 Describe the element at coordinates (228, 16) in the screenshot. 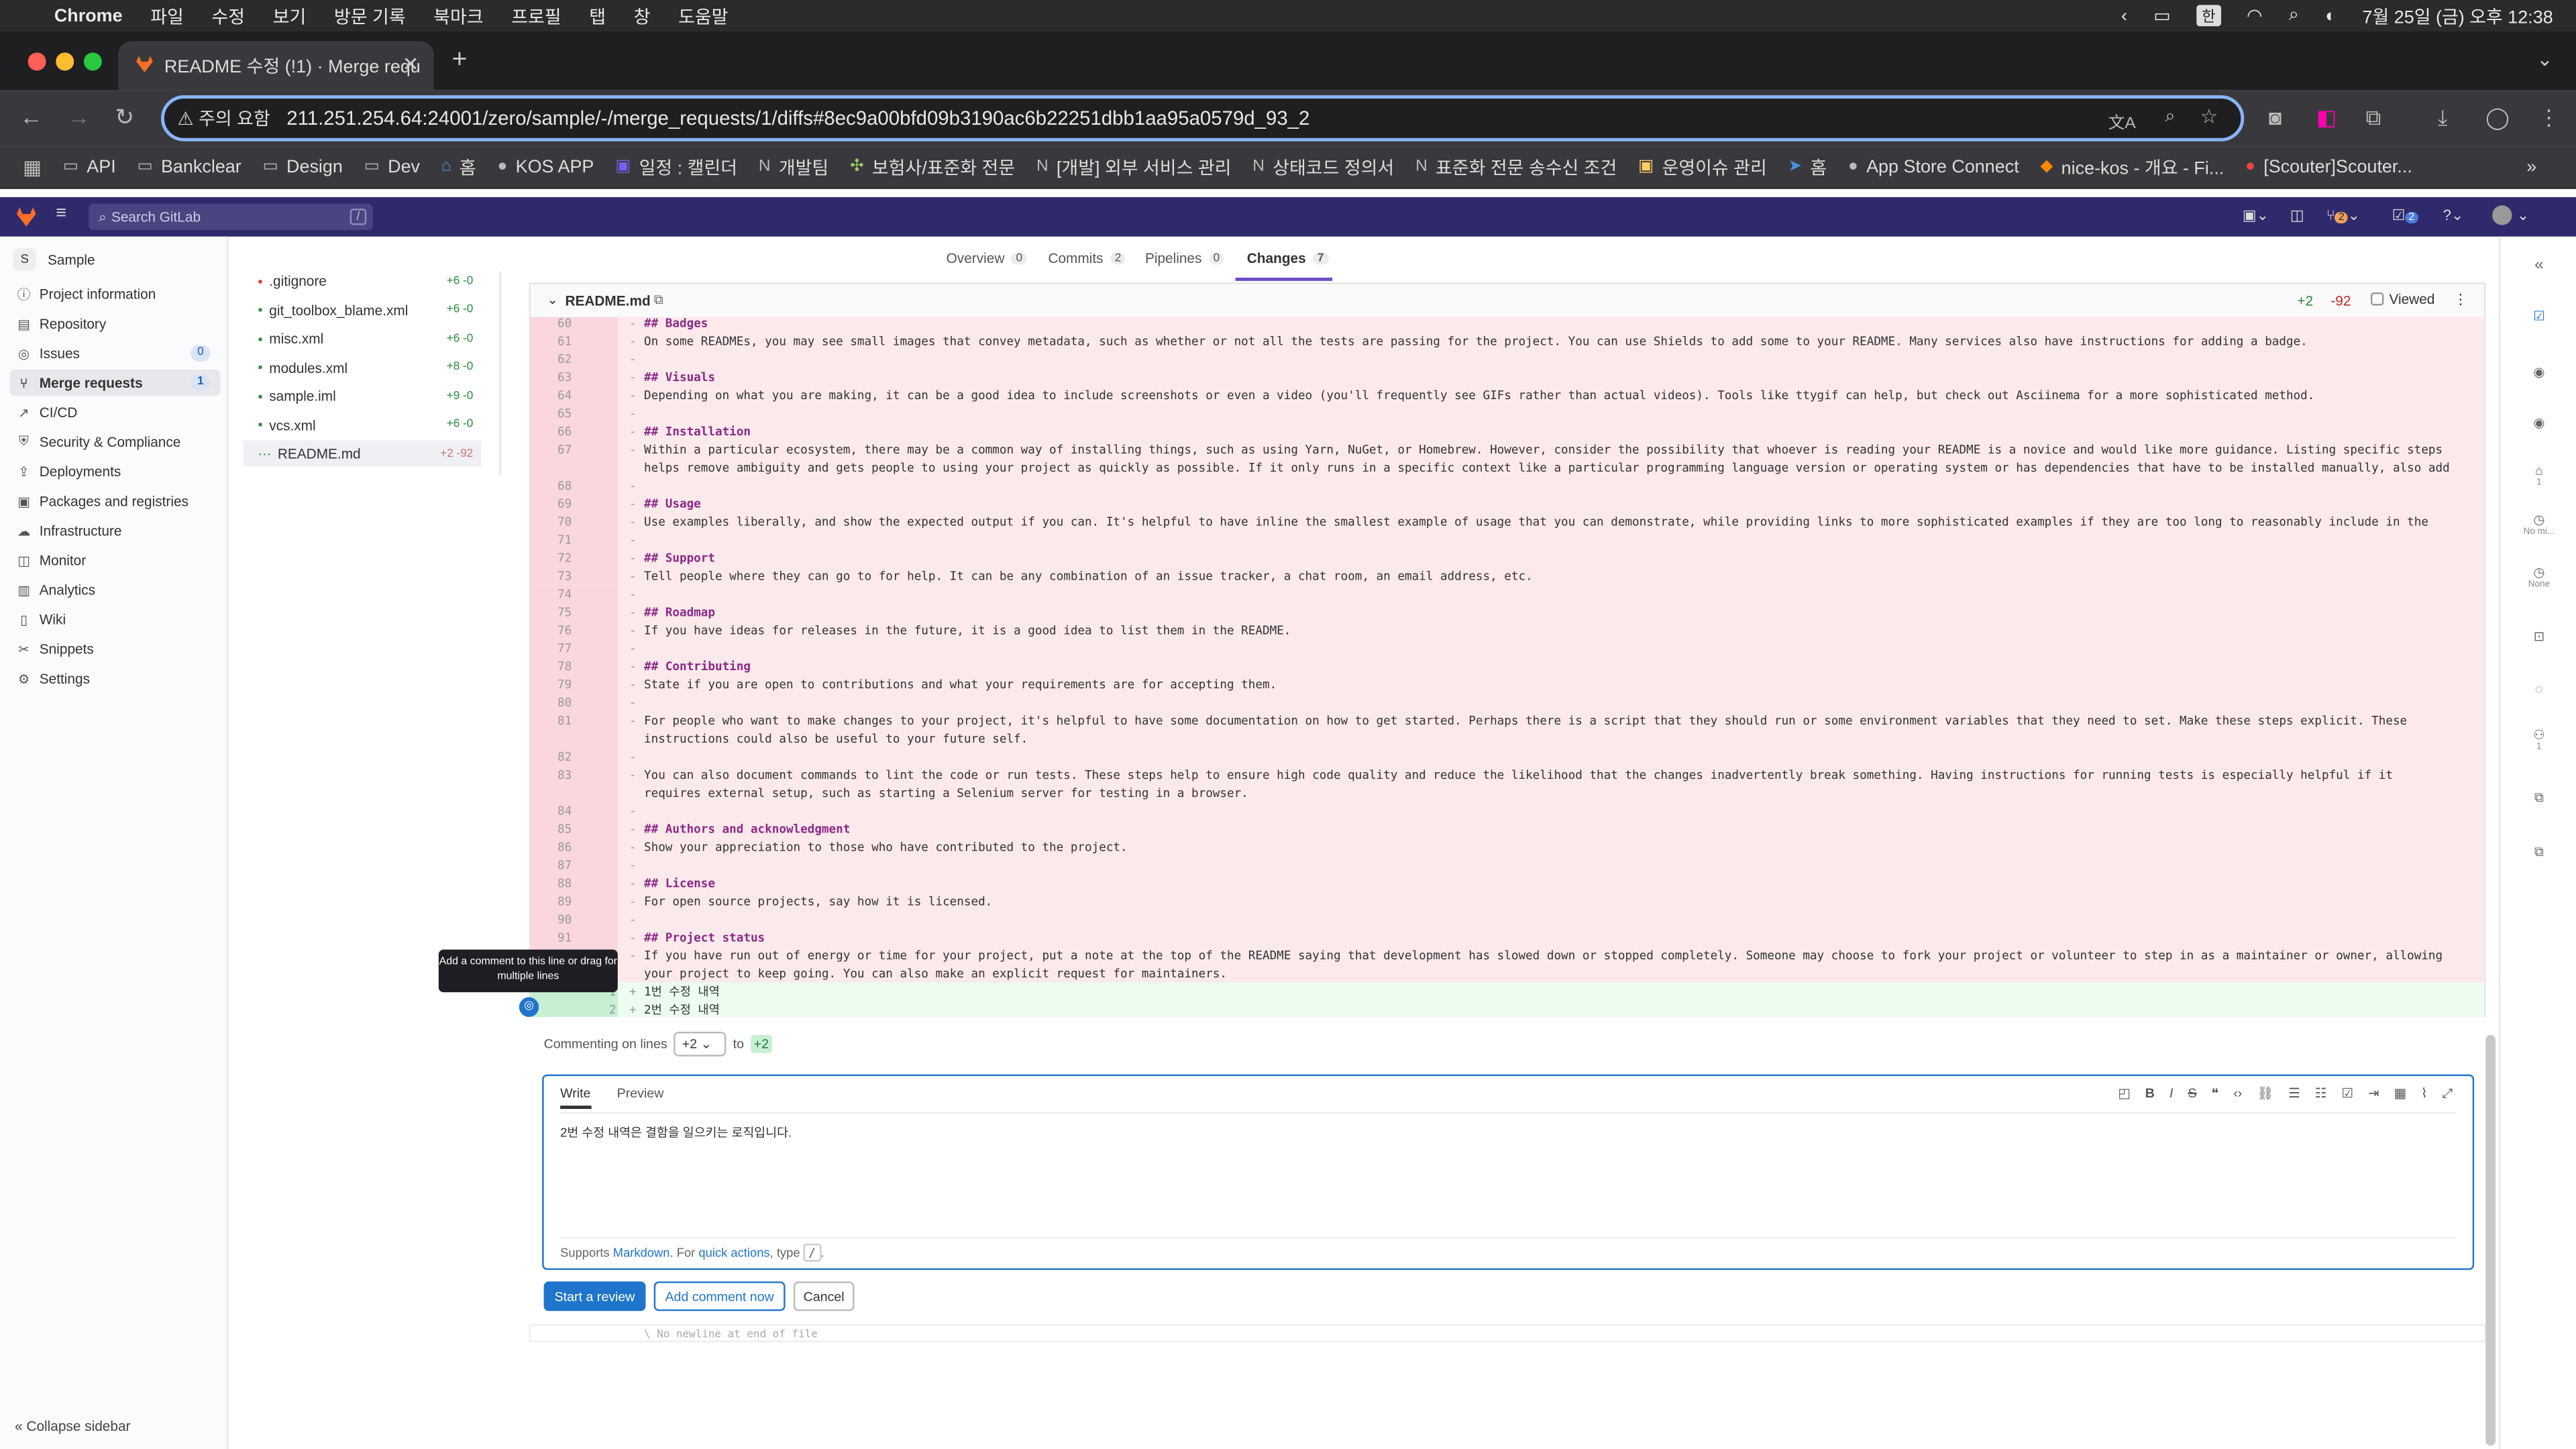

I see `menu-edit: 수정` at that location.